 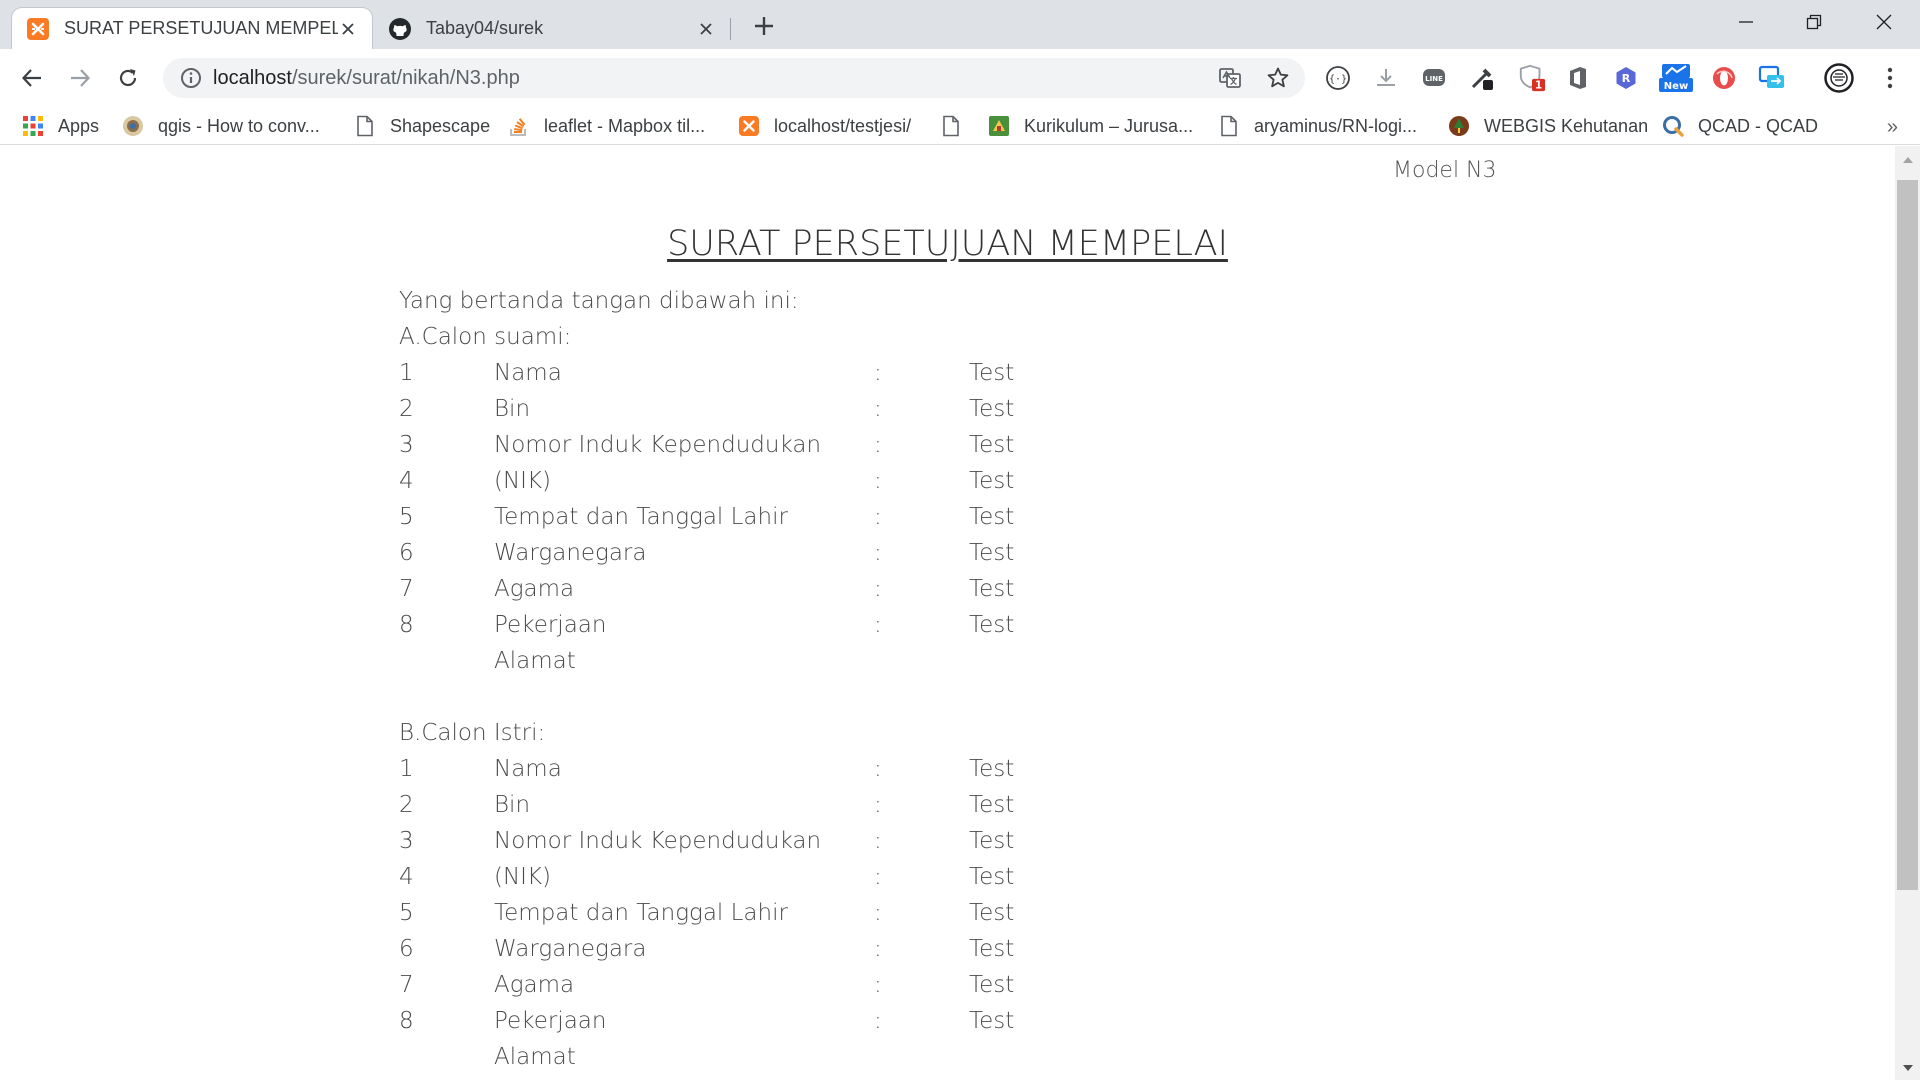 I want to click on tab-github-surek: Tabay04/surek, so click(x=552, y=28).